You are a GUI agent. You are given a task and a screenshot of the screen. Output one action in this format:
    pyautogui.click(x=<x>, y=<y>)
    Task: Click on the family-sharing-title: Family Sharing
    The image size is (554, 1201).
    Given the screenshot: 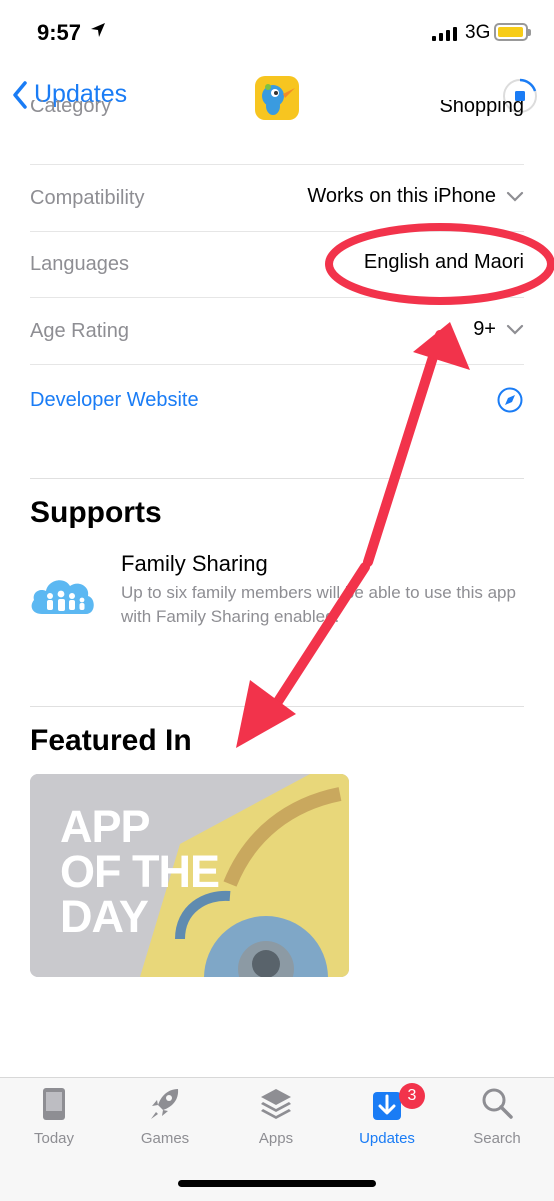 What is the action you would take?
    pyautogui.click(x=194, y=563)
    